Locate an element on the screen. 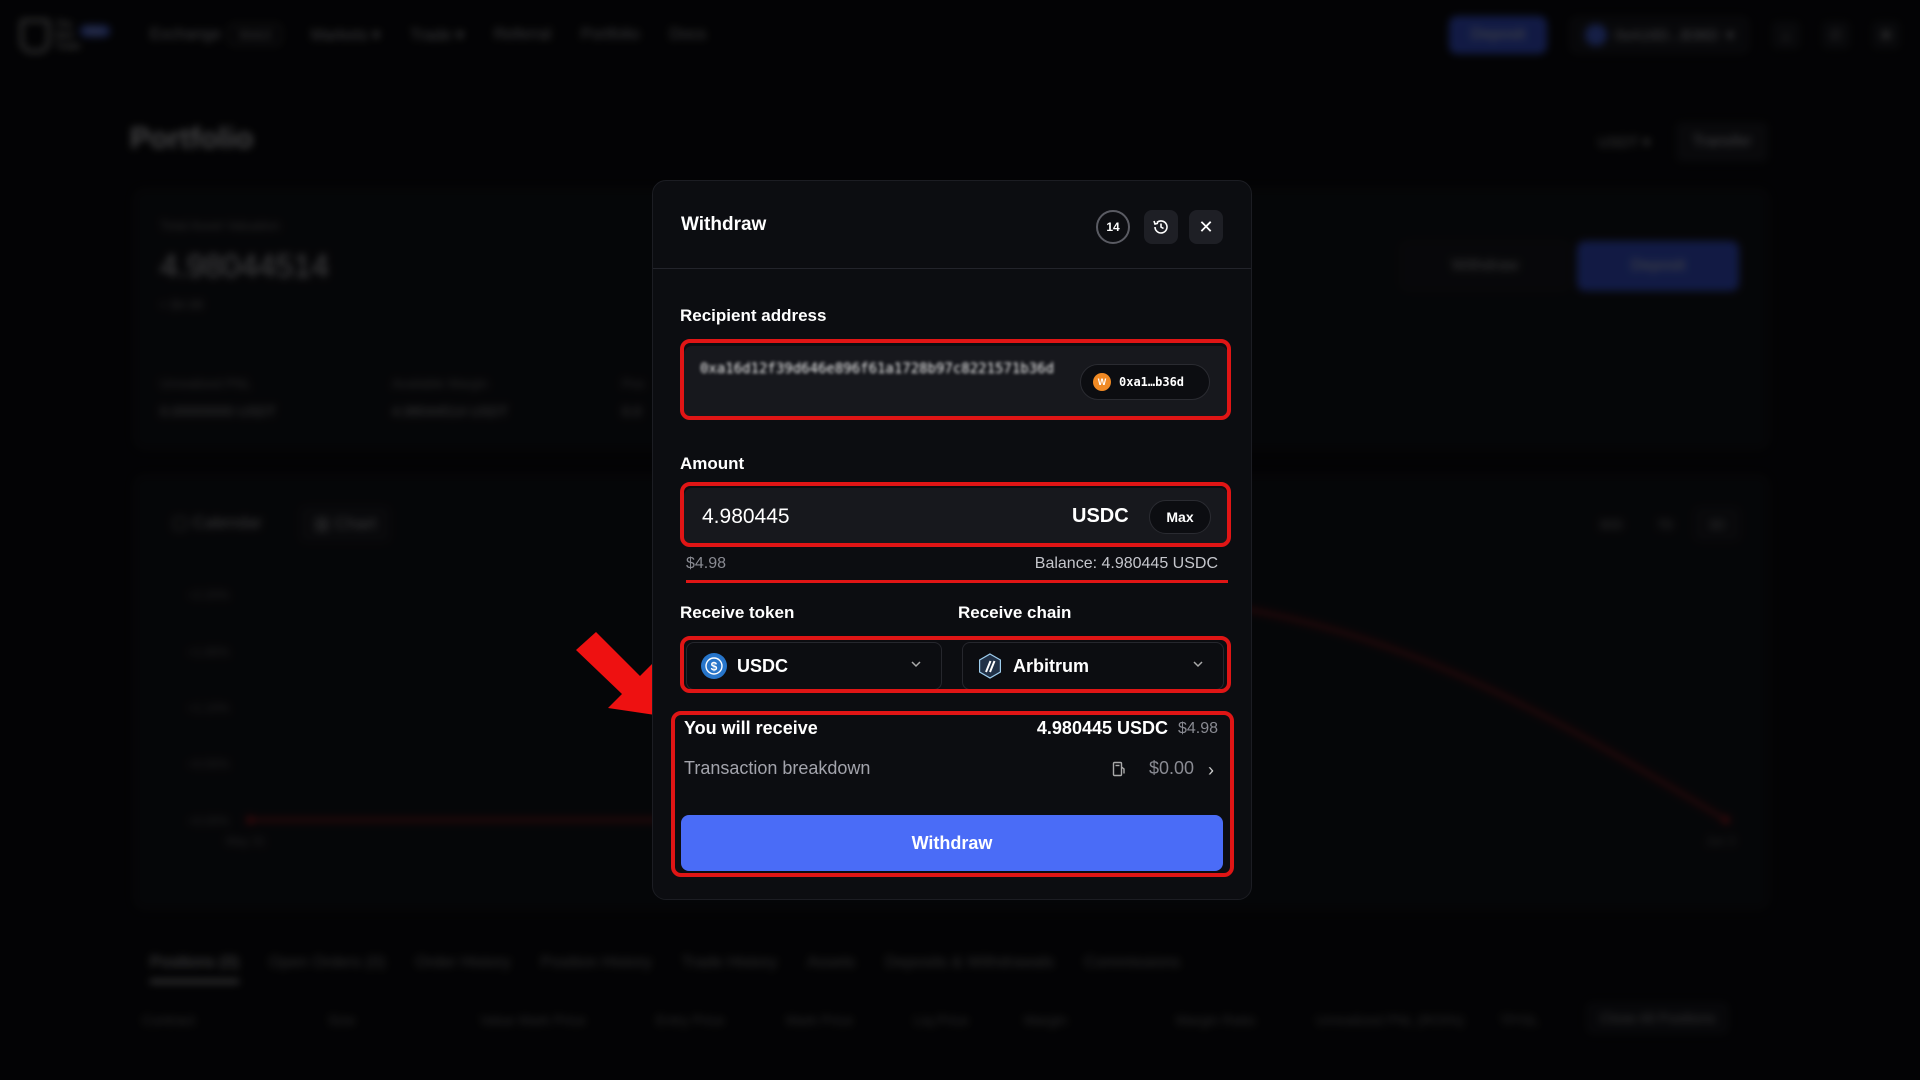 The image size is (1920, 1080). amount-usd: $4.98 is located at coordinates (706, 563).